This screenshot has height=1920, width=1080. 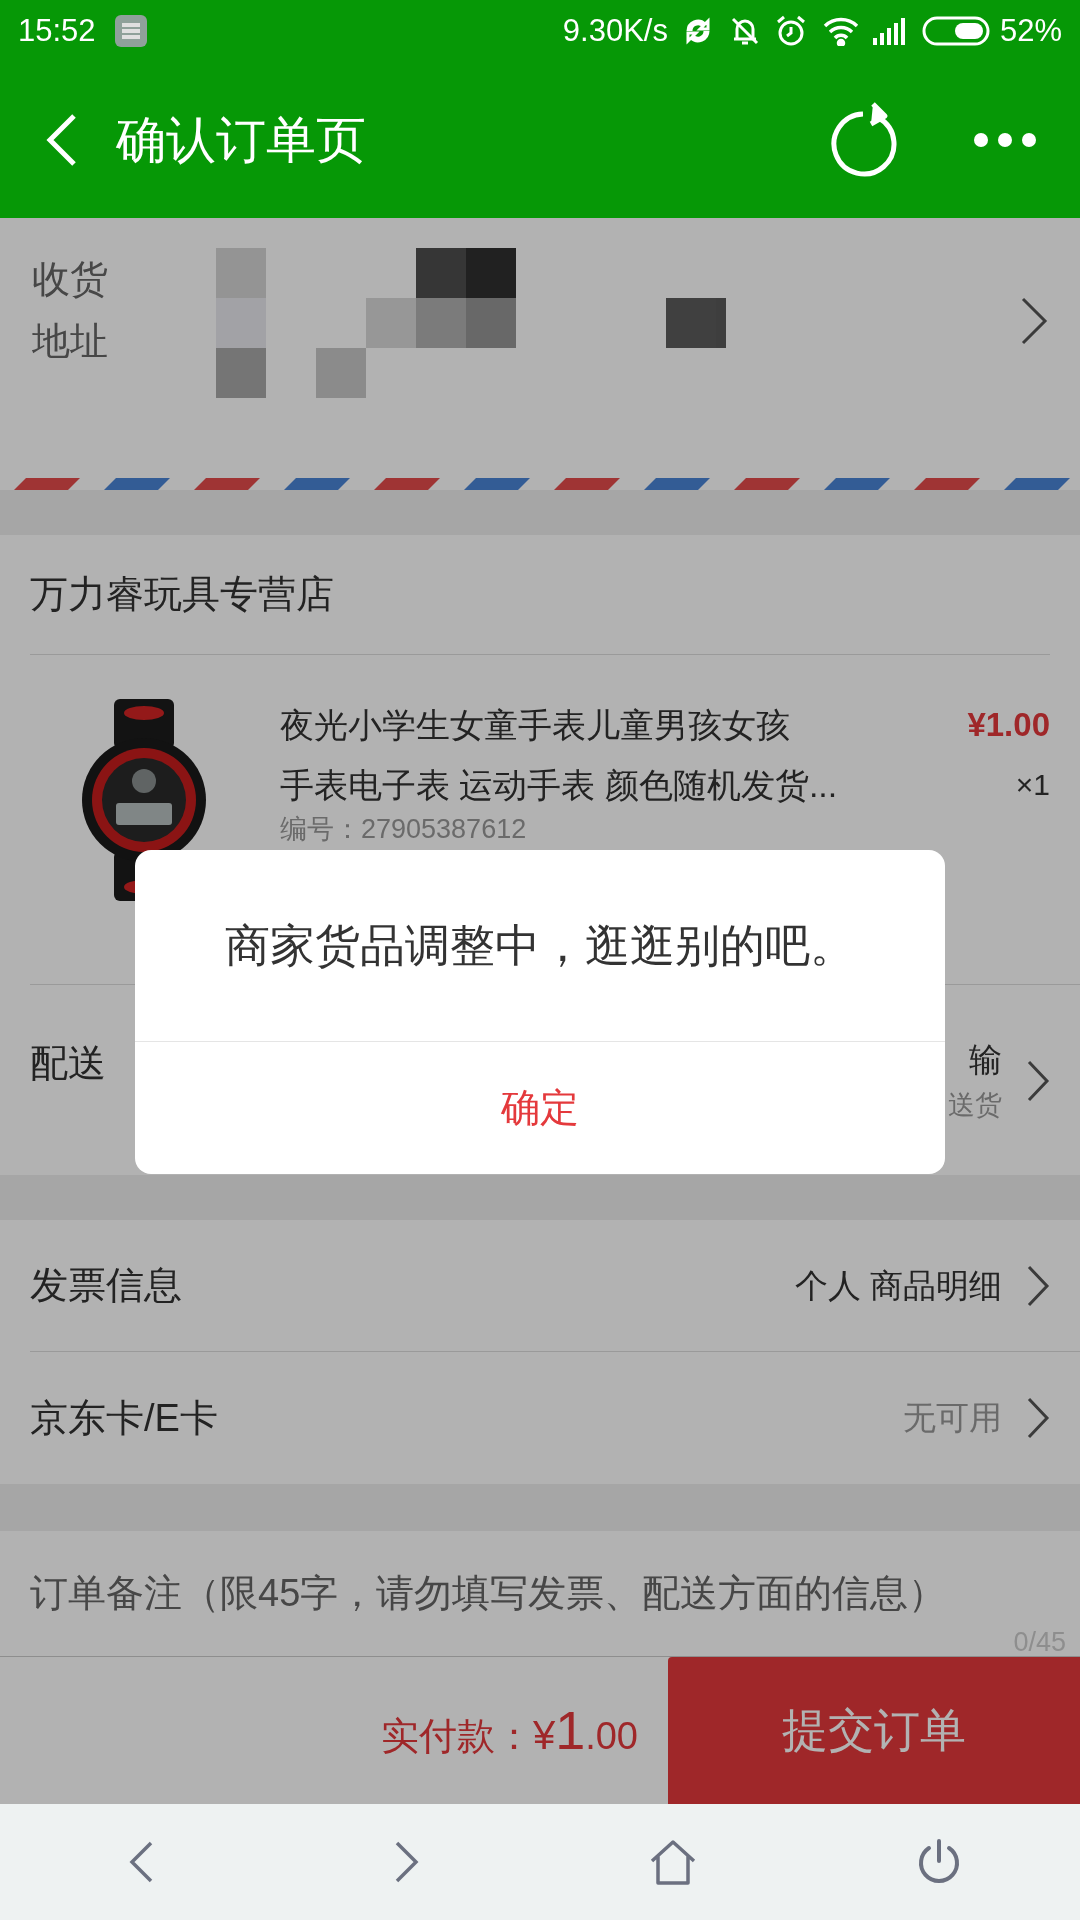 I want to click on product-quantity: ×1, so click(x=1032, y=785).